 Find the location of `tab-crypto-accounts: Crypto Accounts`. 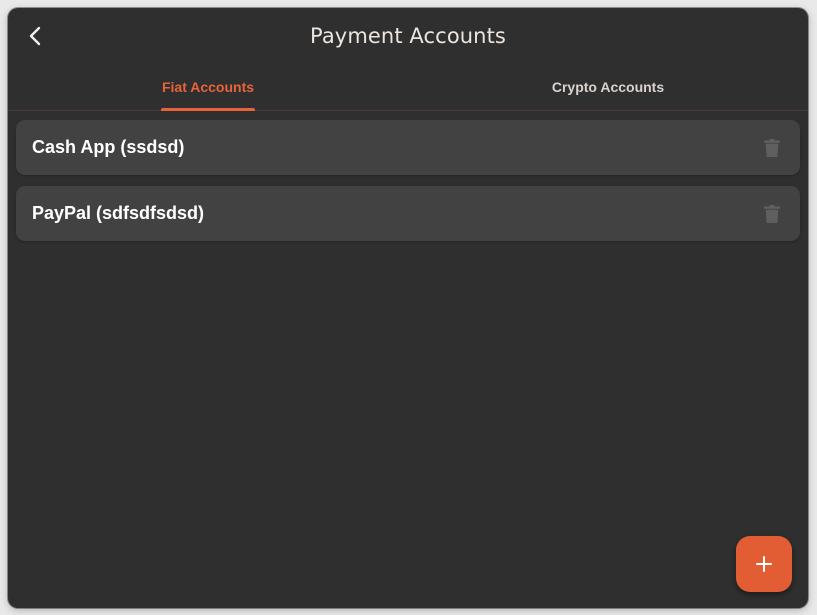

tab-crypto-accounts: Crypto Accounts is located at coordinates (608, 90).